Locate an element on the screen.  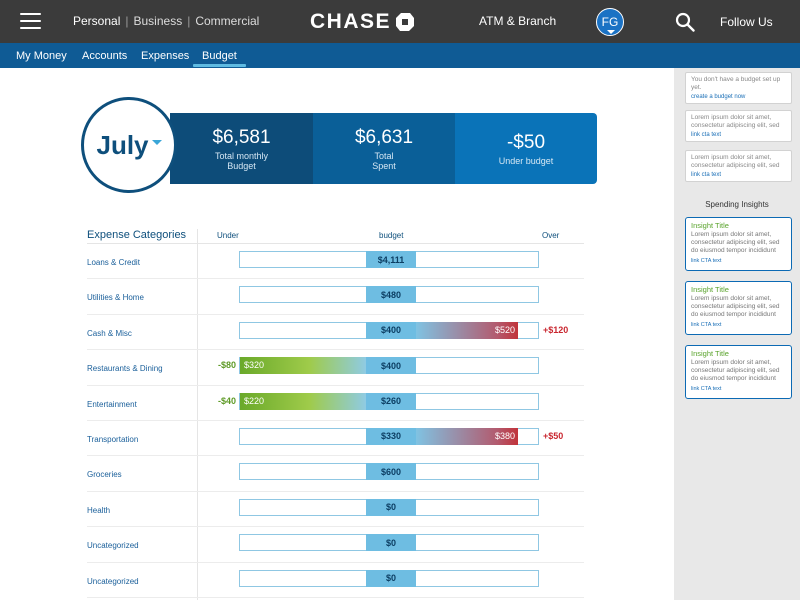
budget-amount: $260 is located at coordinates (391, 401).